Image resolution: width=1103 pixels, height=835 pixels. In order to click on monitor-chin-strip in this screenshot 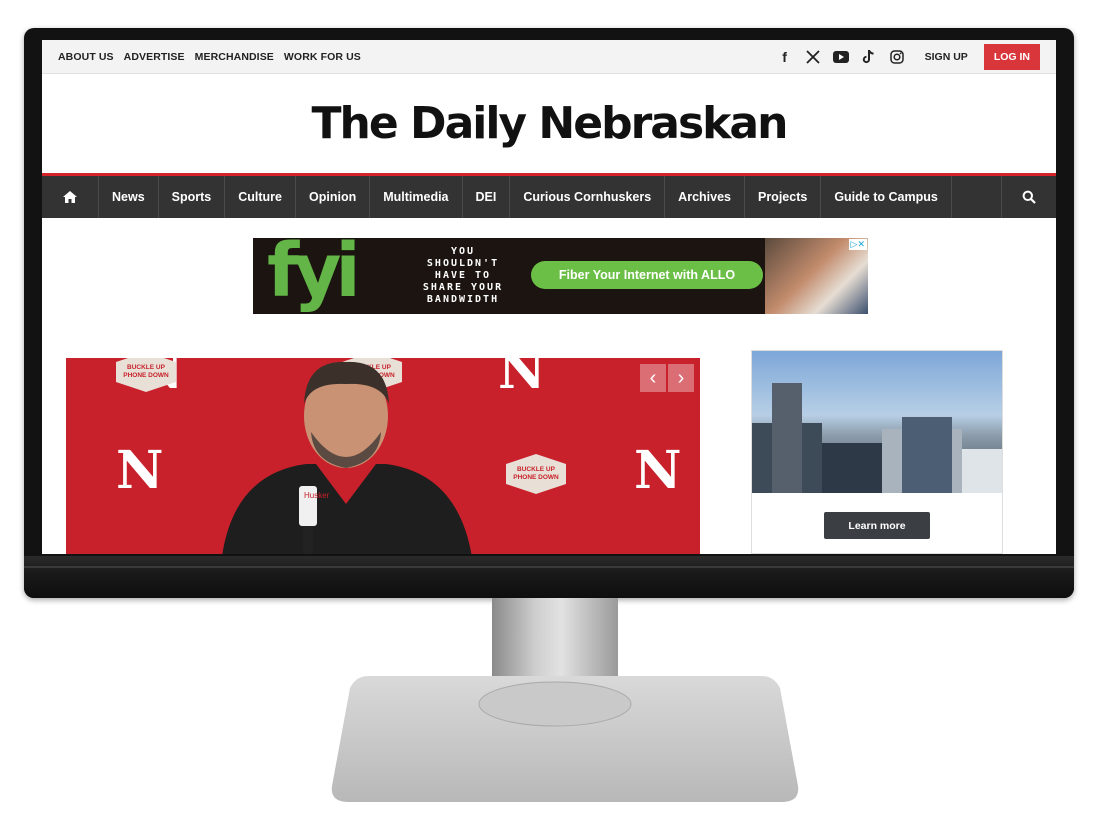, I will do `click(549, 567)`.